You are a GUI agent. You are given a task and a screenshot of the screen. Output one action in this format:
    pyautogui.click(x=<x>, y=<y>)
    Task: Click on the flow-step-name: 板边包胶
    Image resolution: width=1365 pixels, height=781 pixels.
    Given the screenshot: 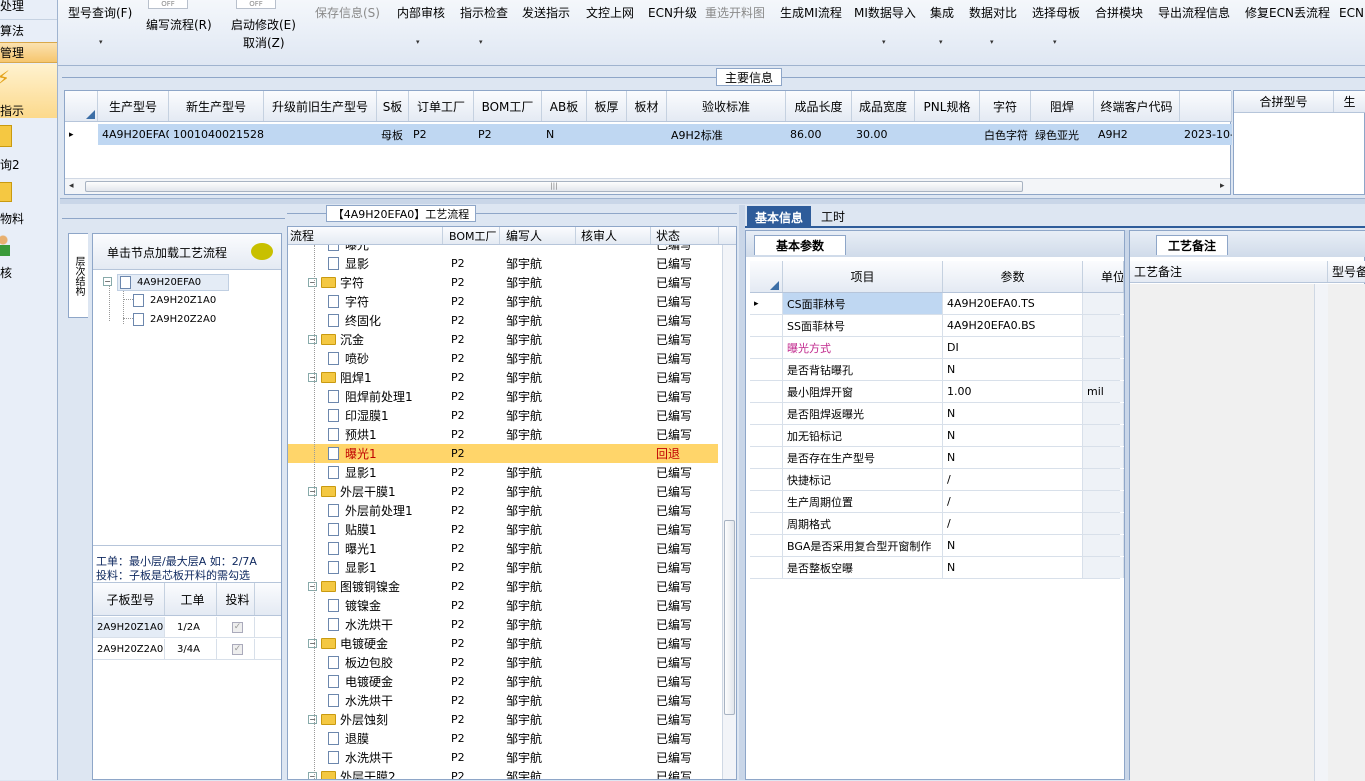 What is the action you would take?
    pyautogui.click(x=385, y=662)
    